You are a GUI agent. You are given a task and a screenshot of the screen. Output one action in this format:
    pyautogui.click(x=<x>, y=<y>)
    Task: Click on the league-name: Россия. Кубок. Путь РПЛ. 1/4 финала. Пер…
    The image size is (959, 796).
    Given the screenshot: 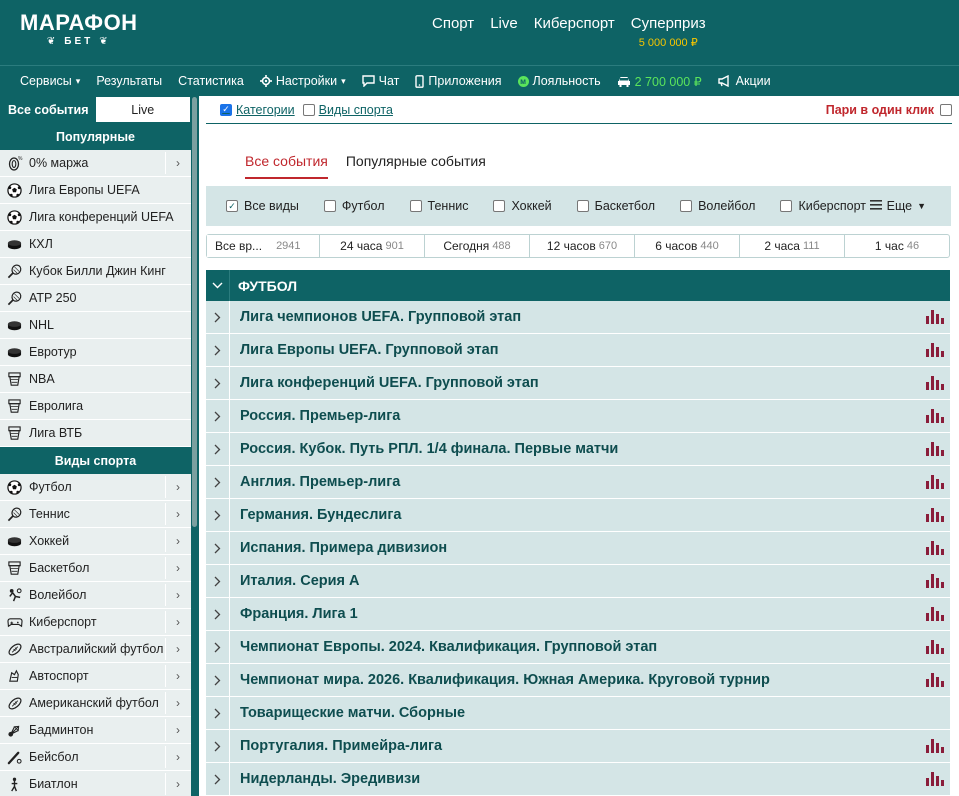 What is the action you would take?
    pyautogui.click(x=429, y=449)
    